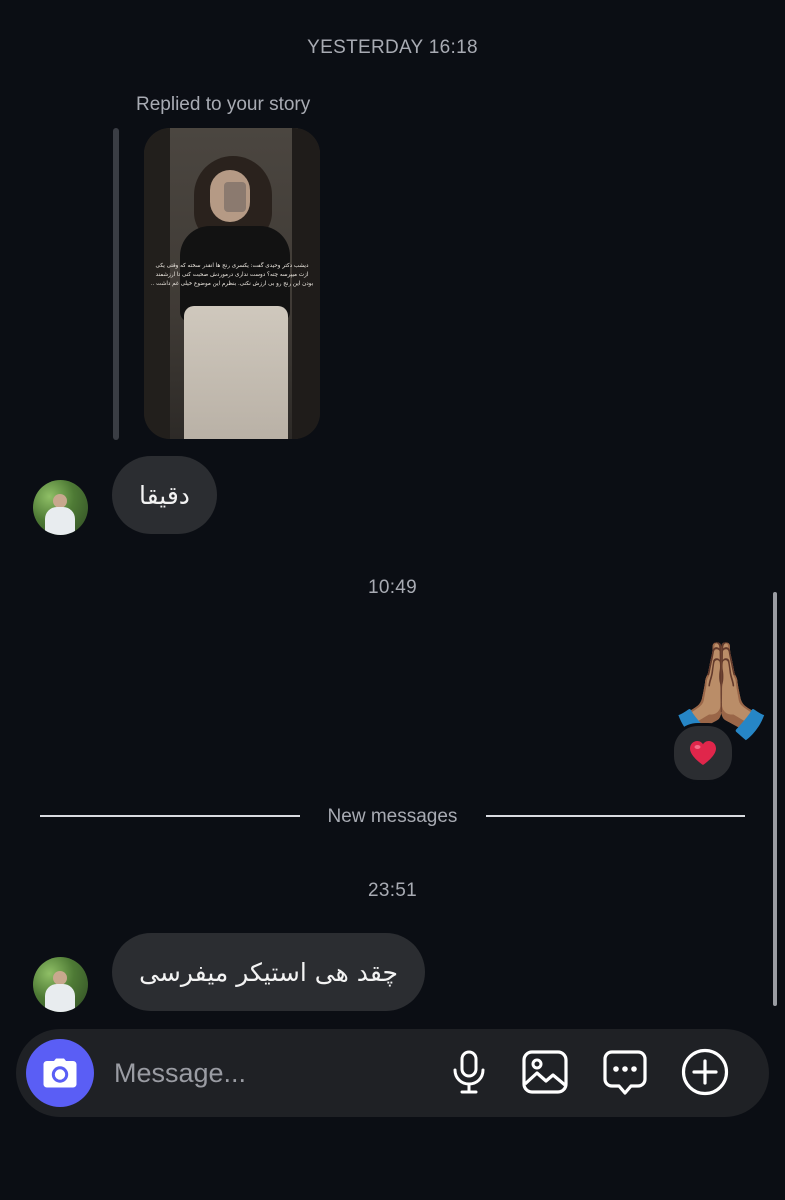 The image size is (785, 1200). I want to click on received-message-bubble: چقد هی استیکر میفرسی, so click(268, 972).